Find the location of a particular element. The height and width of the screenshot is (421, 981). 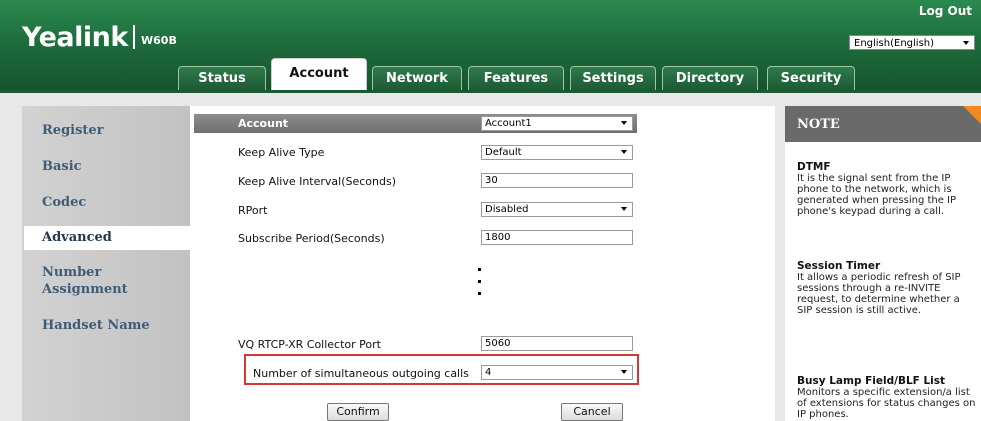

keep-alive-type-select: Default is located at coordinates (557, 152).